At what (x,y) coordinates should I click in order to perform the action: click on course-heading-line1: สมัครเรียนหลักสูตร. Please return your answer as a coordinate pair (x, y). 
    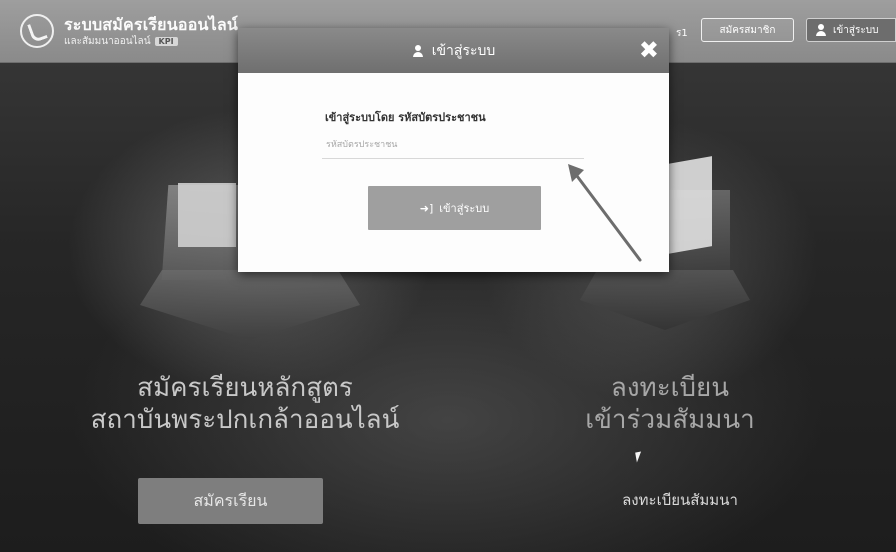
    Looking at the image, I should click on (245, 388).